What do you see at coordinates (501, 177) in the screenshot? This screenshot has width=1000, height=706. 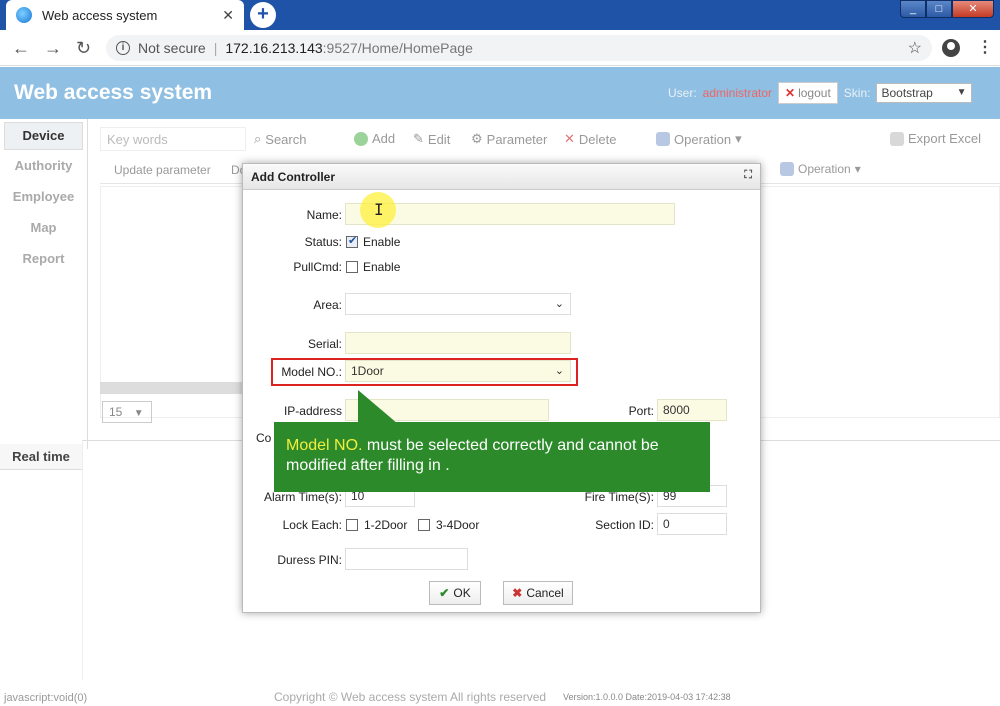 I see `dialog-header: Add Controller ⛶` at bounding box center [501, 177].